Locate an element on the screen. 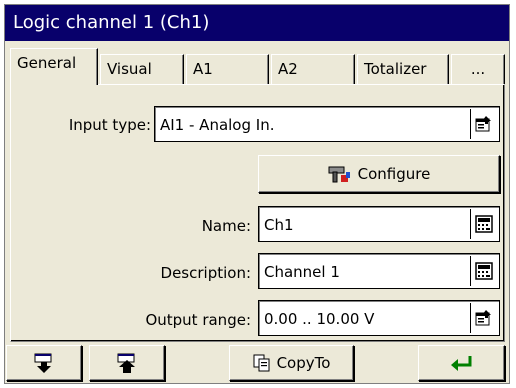 Image resolution: width=516 pixels, height=388 pixels. name-field: Ch1 is located at coordinates (379, 224).